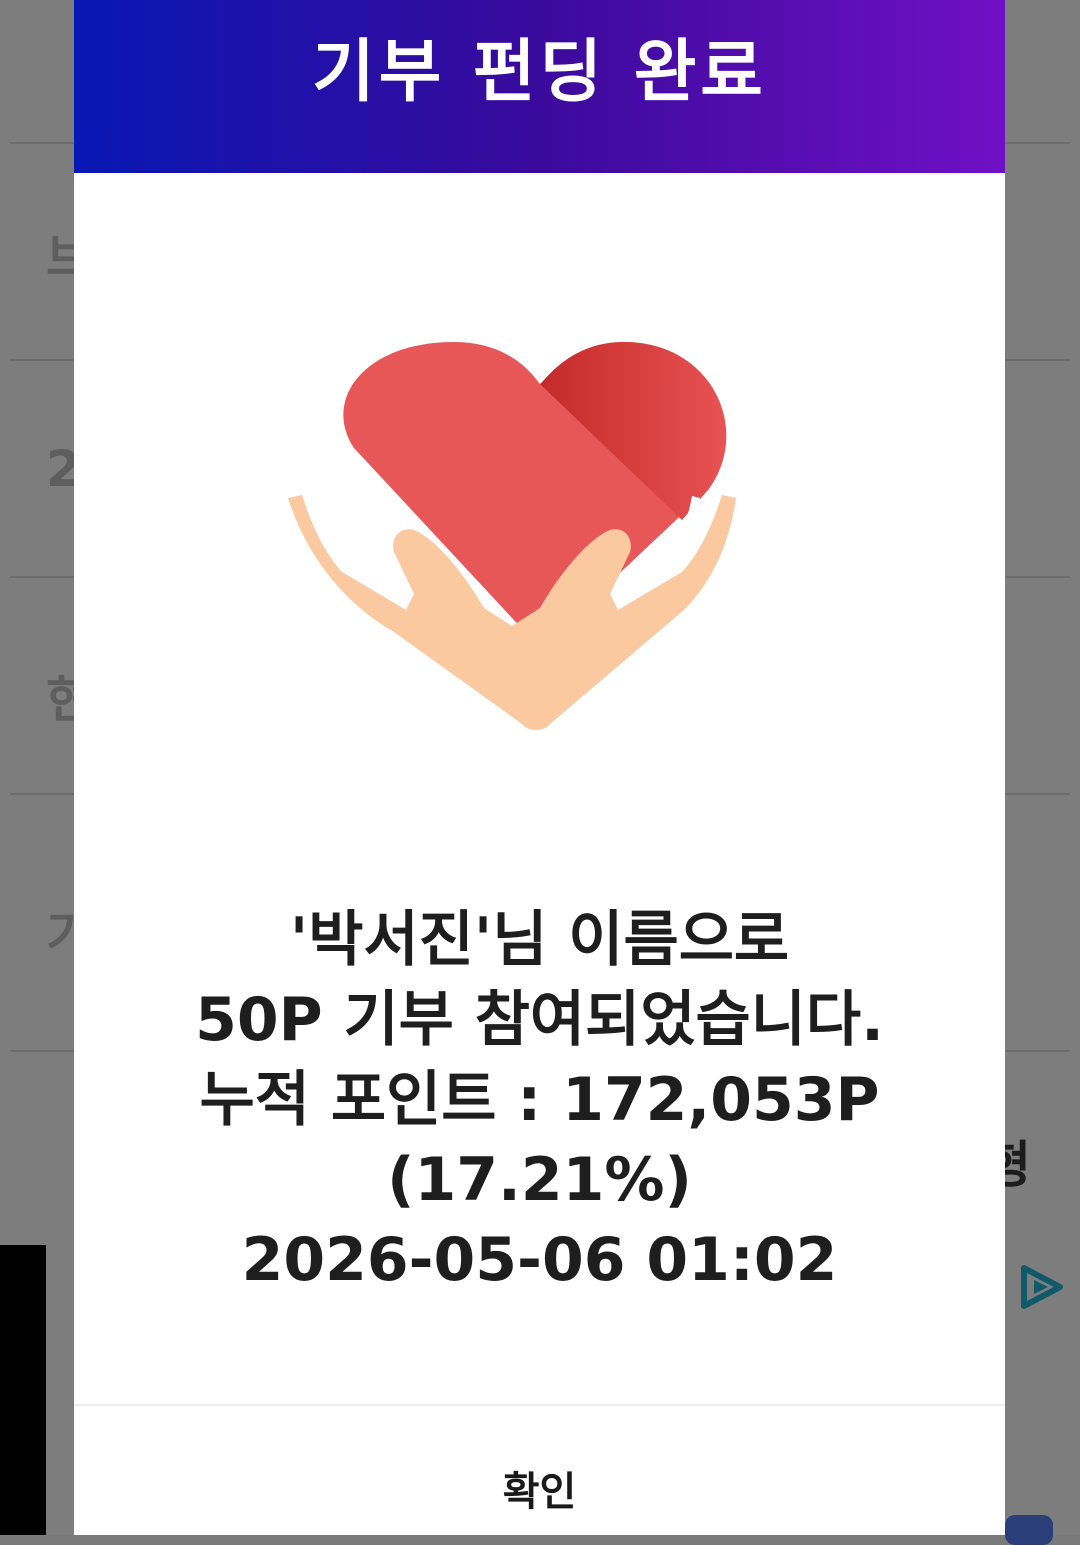 Image resolution: width=1080 pixels, height=1545 pixels. I want to click on message-line-total-points: 누적 포인트 : 172,053P, so click(539, 1100).